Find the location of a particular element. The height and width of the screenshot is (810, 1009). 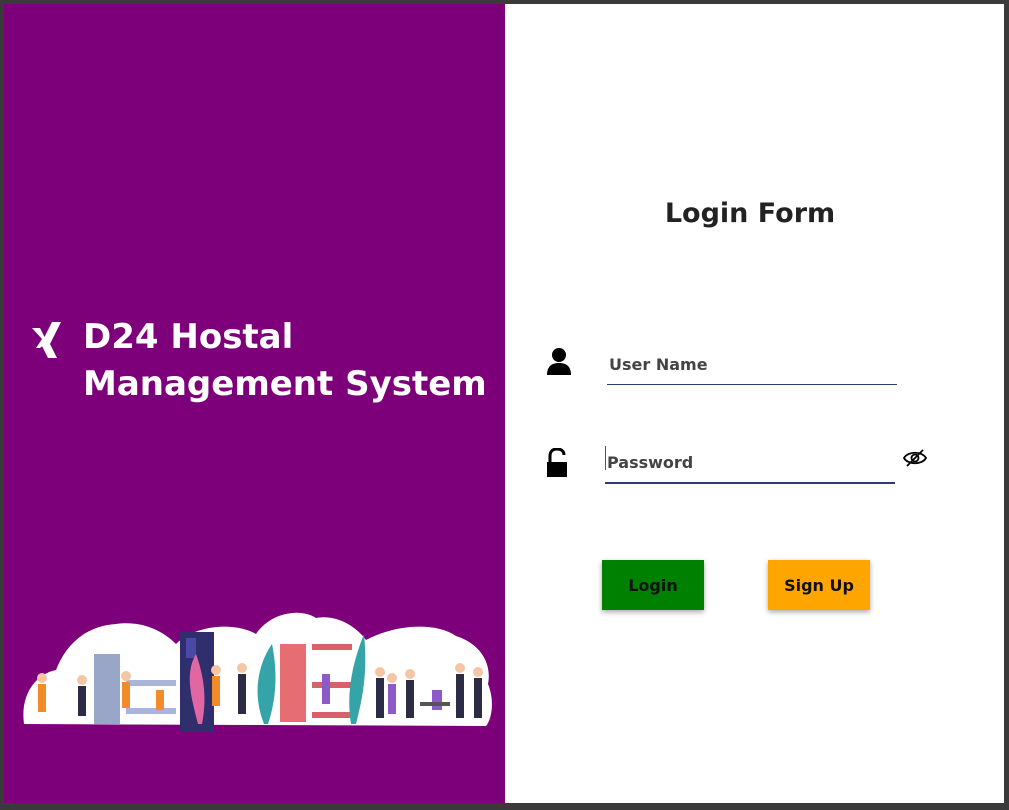

login-button: Login is located at coordinates (653, 585).